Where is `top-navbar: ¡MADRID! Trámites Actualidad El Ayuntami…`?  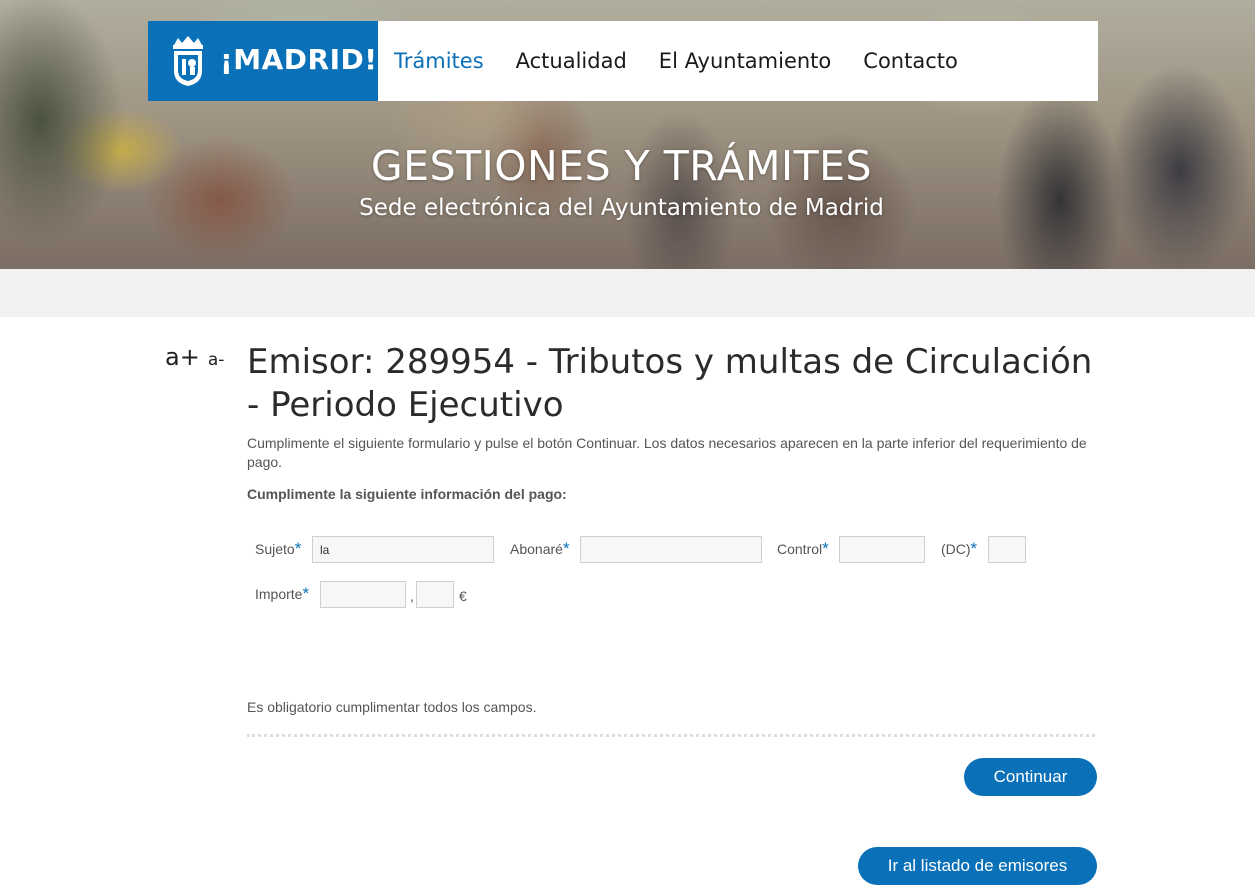 top-navbar: ¡MADRID! Trámites Actualidad El Ayuntami… is located at coordinates (623, 61).